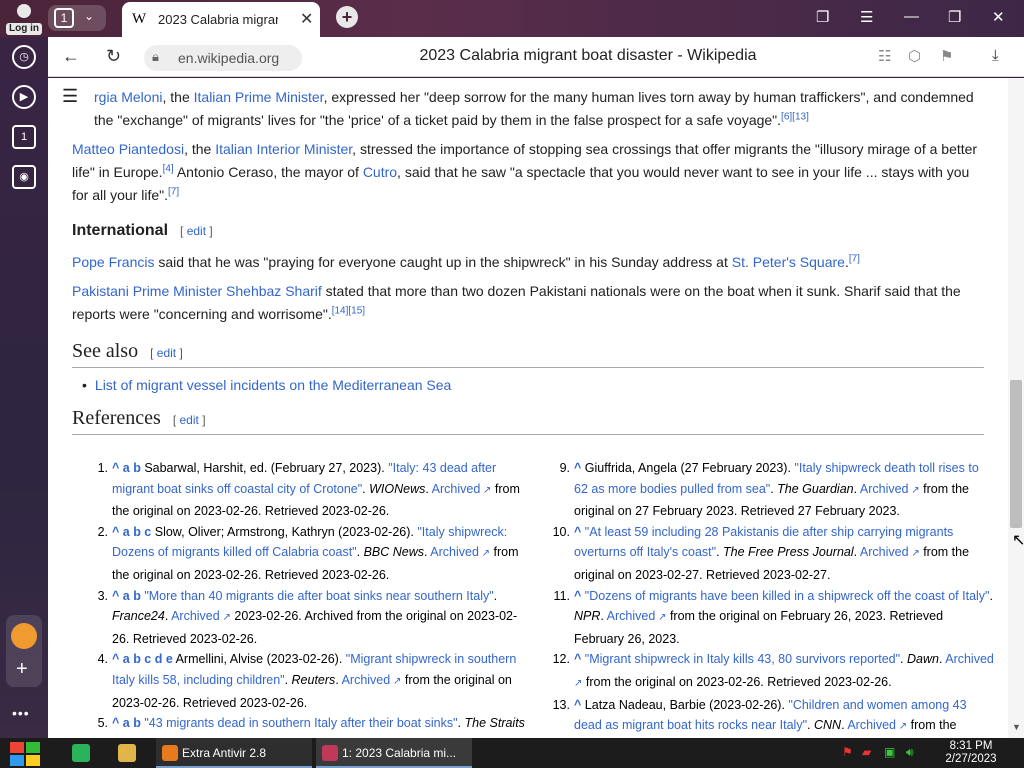 Image resolution: width=1024 pixels, height=768 pixels. I want to click on more-icon: •••, so click(21, 713).